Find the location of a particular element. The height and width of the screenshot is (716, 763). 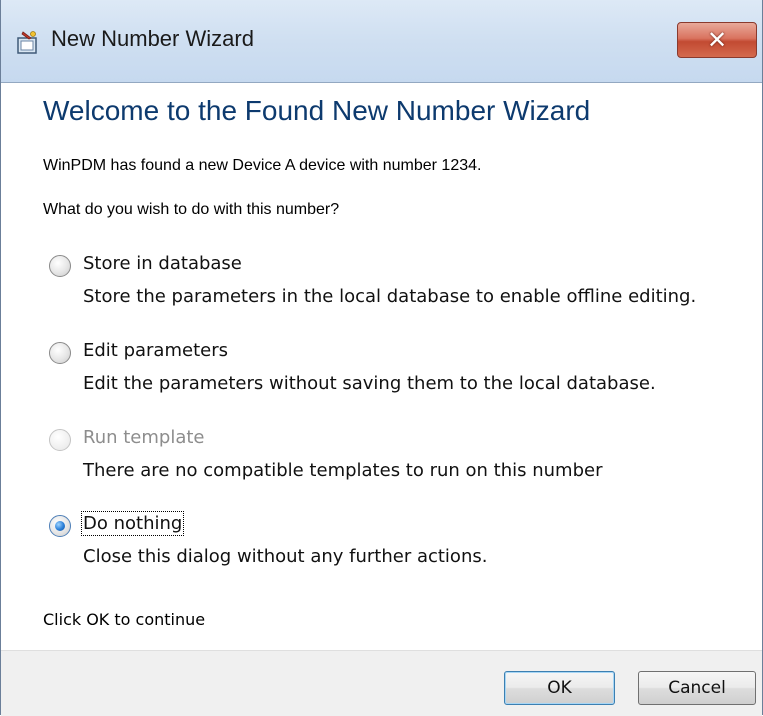

question-text: What do you wish to do with this number? is located at coordinates (191, 209).